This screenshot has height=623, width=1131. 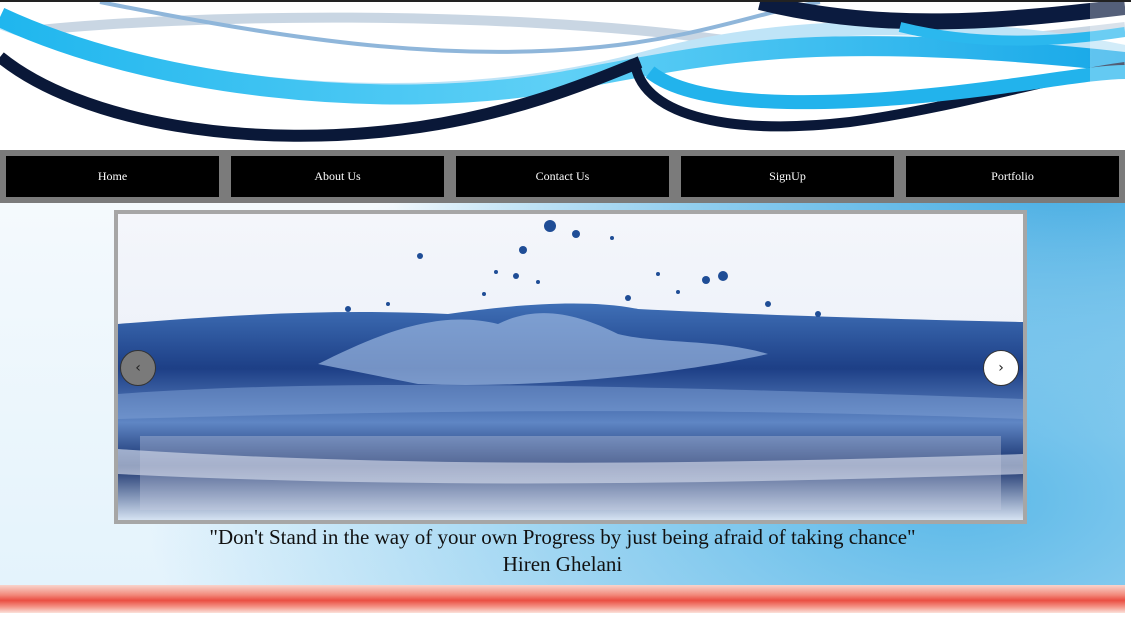 I want to click on nav-about-us: About Us, so click(x=337, y=176).